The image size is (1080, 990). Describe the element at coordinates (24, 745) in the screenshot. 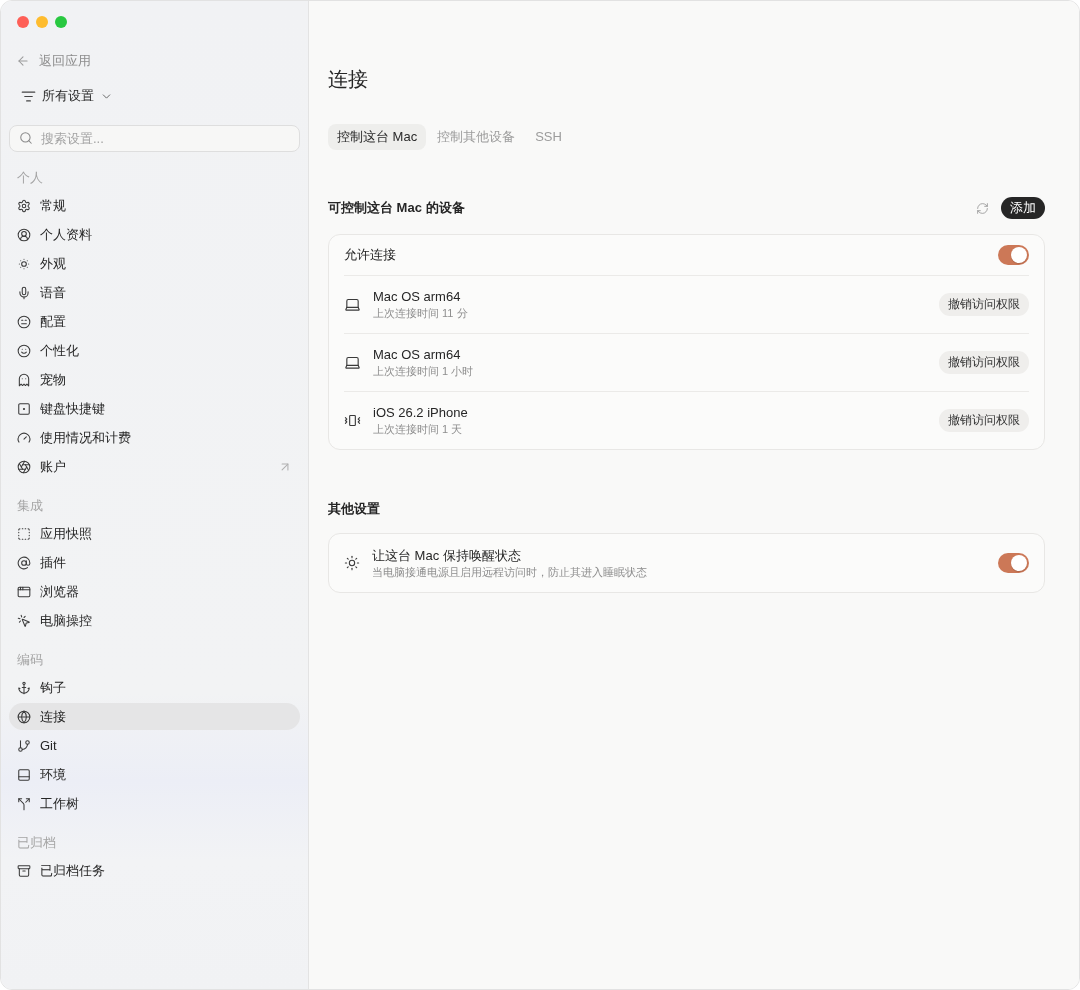

I see `git-branch-icon` at that location.